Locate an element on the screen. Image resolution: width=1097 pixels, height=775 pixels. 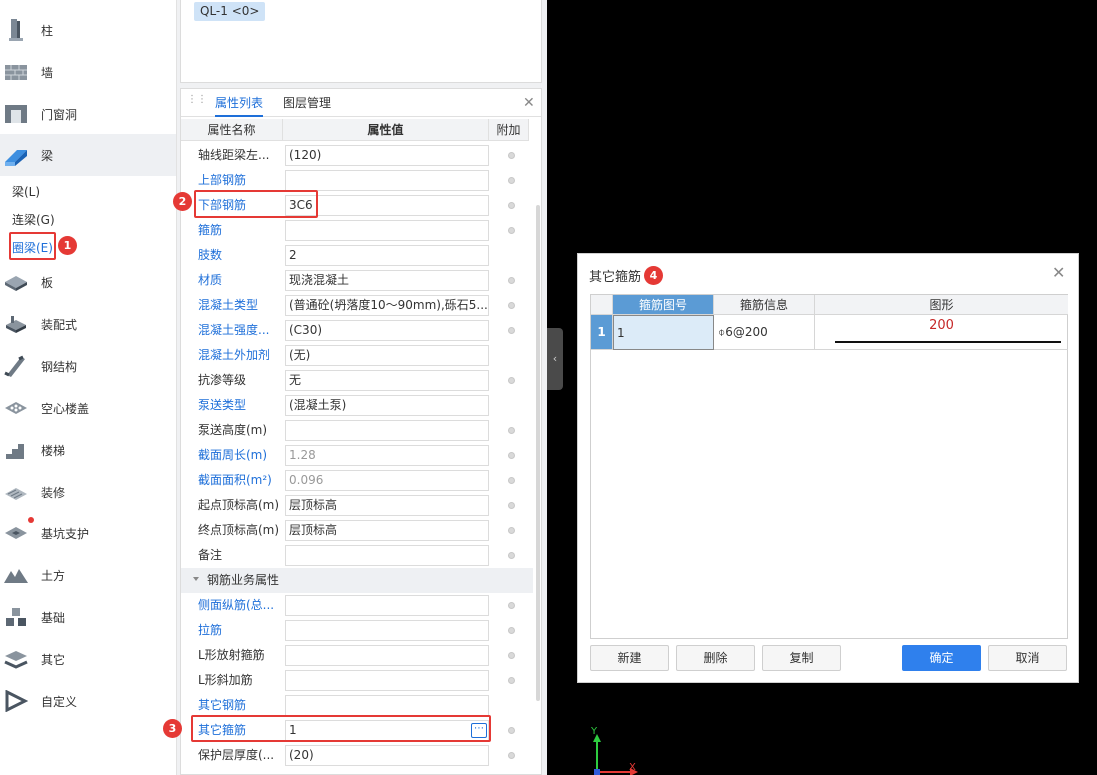
new-button: 新建 is located at coordinates (629, 658).